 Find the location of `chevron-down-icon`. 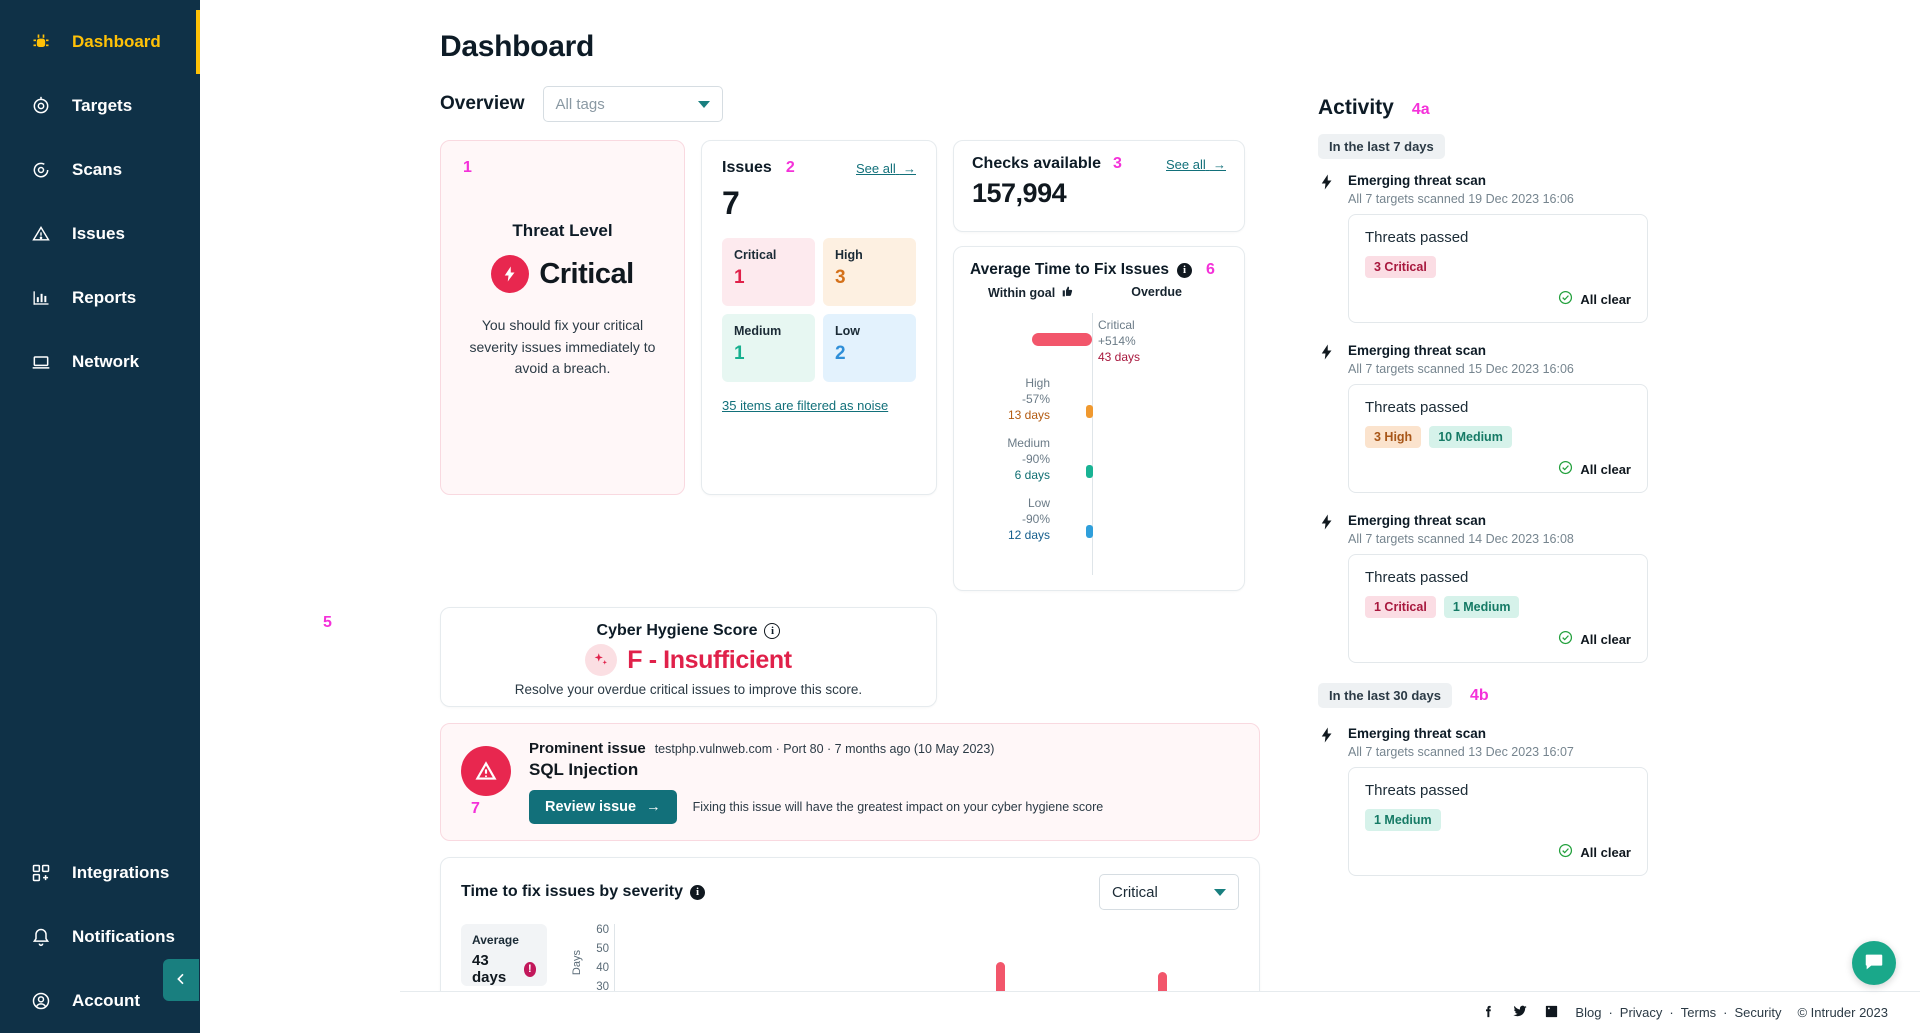

chevron-down-icon is located at coordinates (1220, 892).